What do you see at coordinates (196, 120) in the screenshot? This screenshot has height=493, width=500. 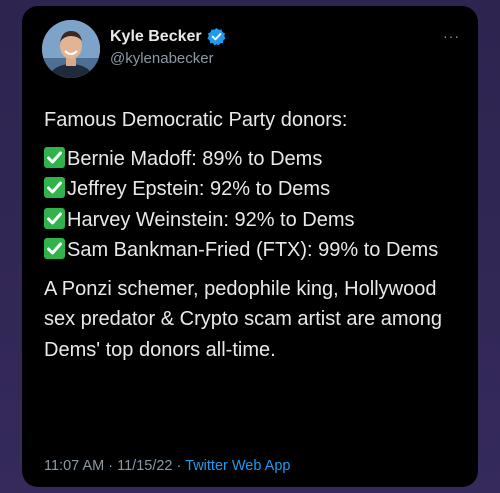 I see `tweet-intro: Famous Democratic Party donors:` at bounding box center [196, 120].